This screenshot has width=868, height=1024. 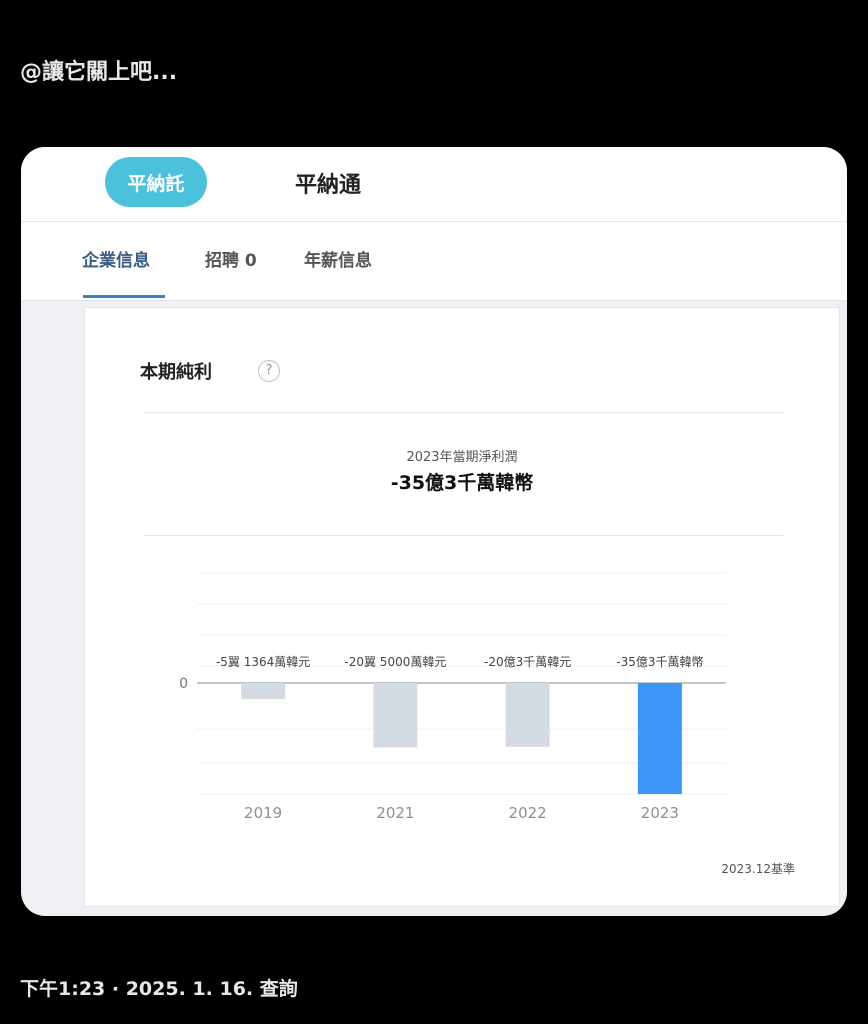 I want to click on company-name: 平納通, so click(x=328, y=185).